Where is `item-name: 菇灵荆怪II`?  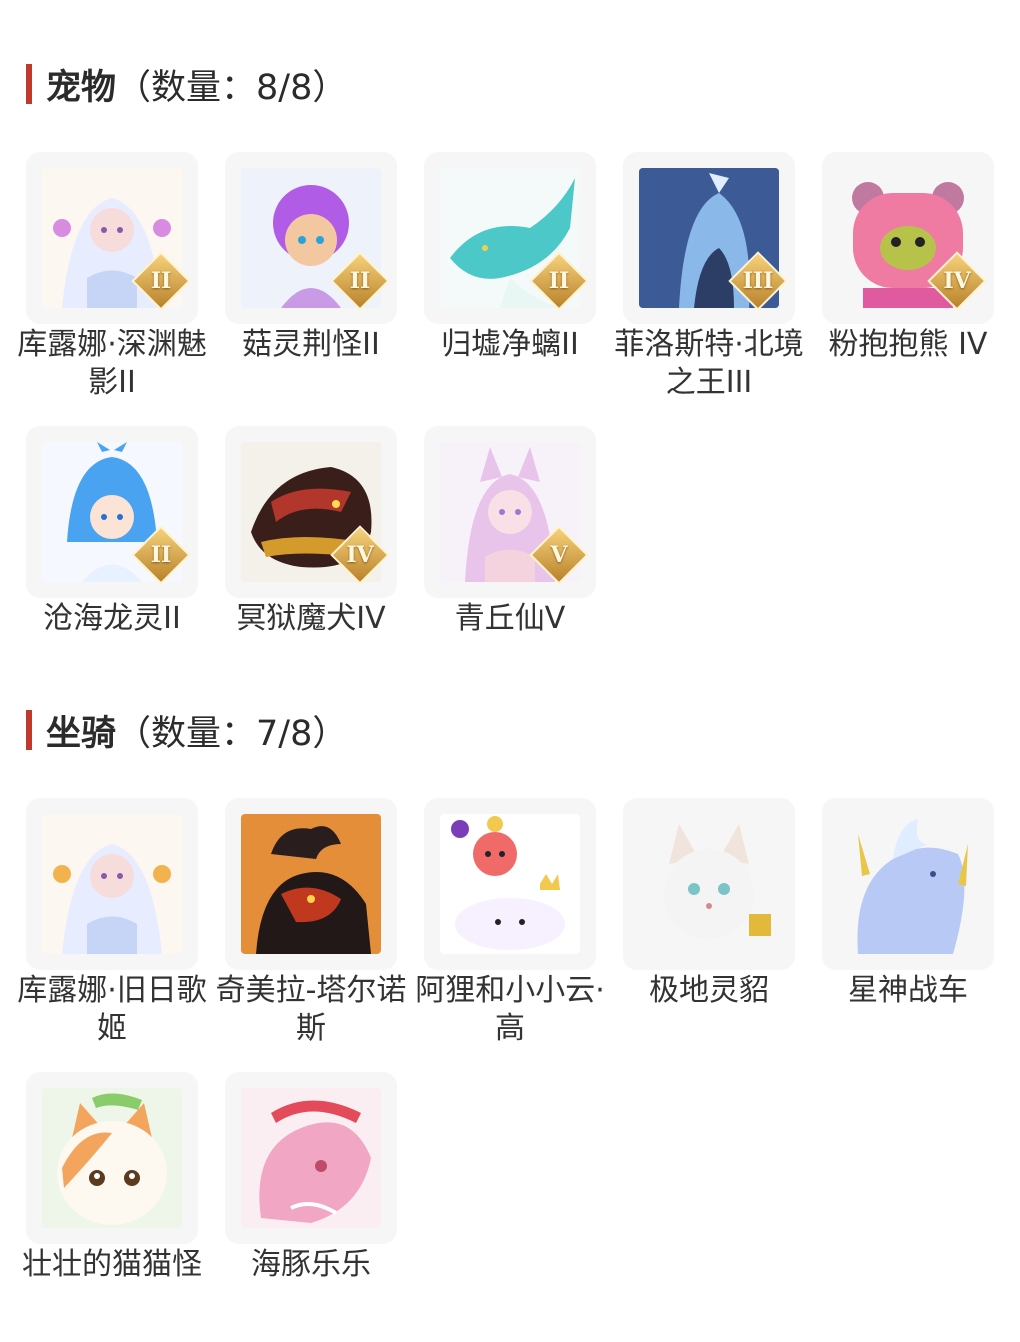 item-name: 菇灵荆怪II is located at coordinates (311, 344).